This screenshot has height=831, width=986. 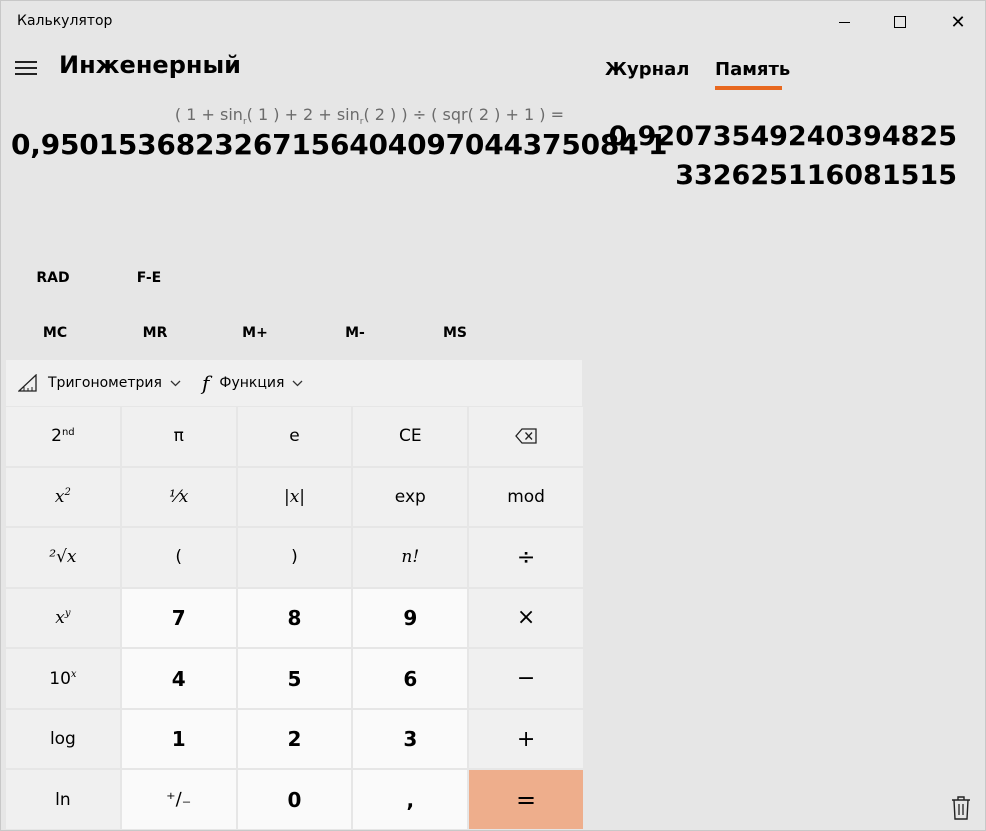 What do you see at coordinates (526, 557) in the screenshot?
I see `divide-button: ÷` at bounding box center [526, 557].